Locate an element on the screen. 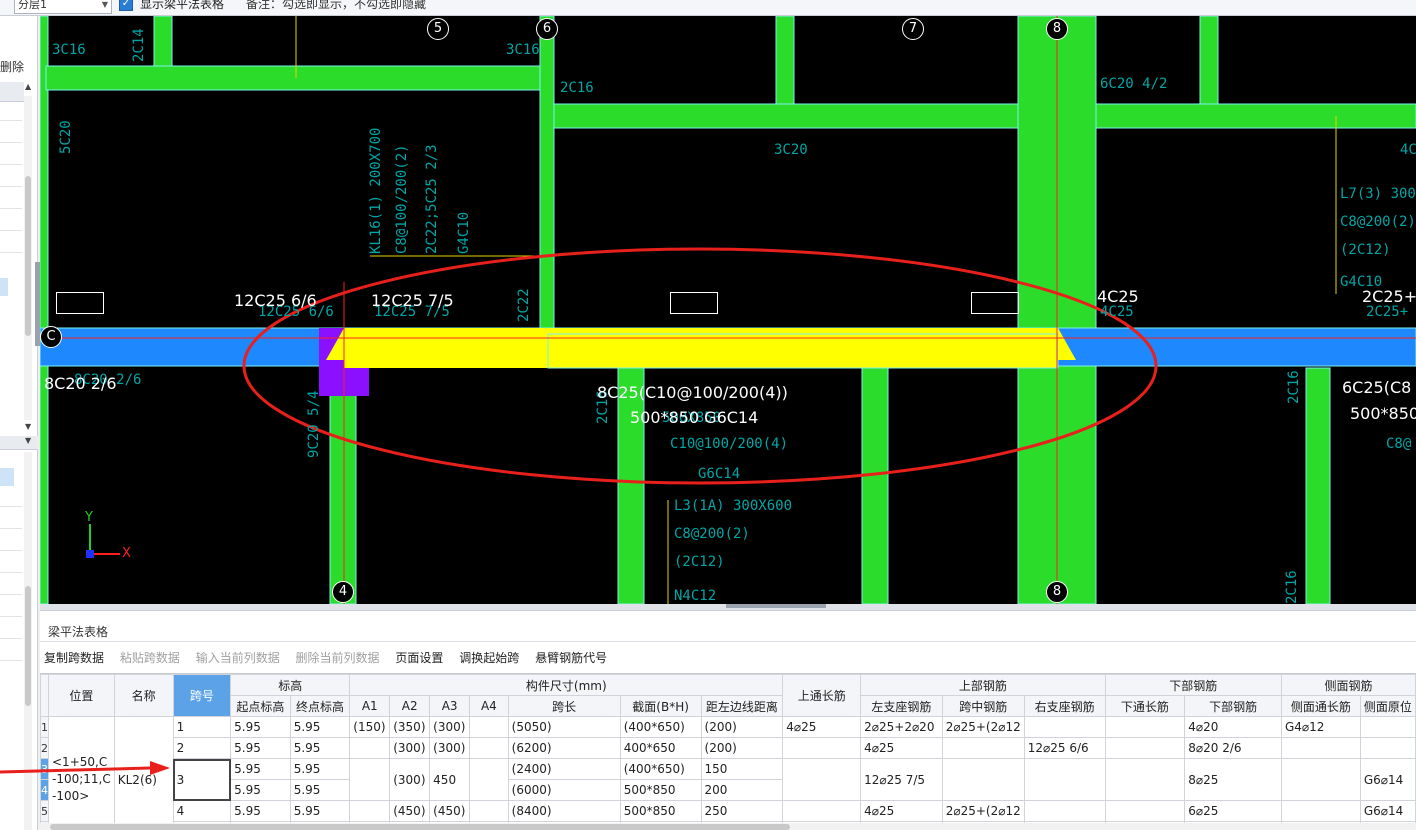  side-orig-cell is located at coordinates (1387, 727).